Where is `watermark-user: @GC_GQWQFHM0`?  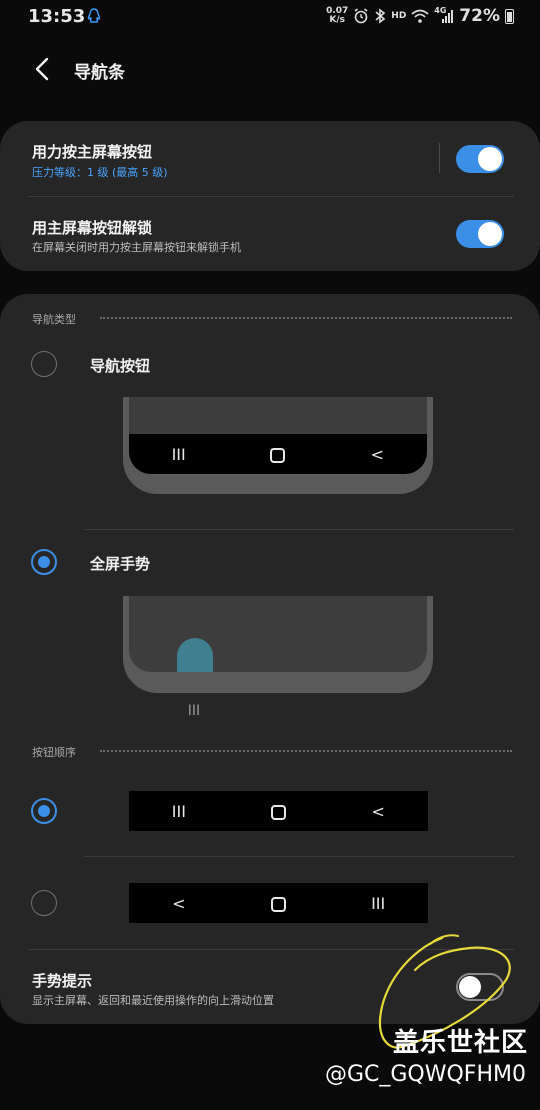
watermark-user: @GC_GQWQFHM0 is located at coordinates (425, 1074).